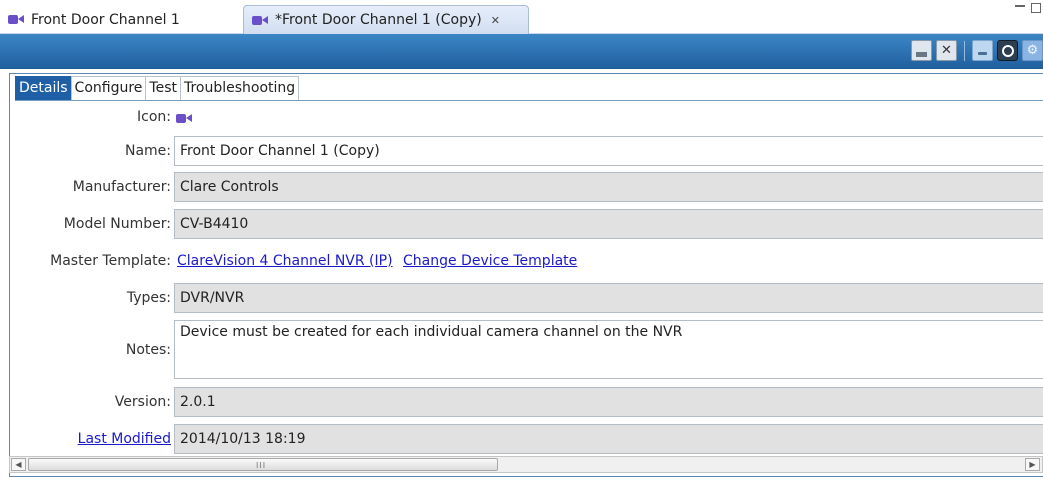 The height and width of the screenshot is (483, 1043). I want to click on master-template-label: Master Template:, so click(110, 261).